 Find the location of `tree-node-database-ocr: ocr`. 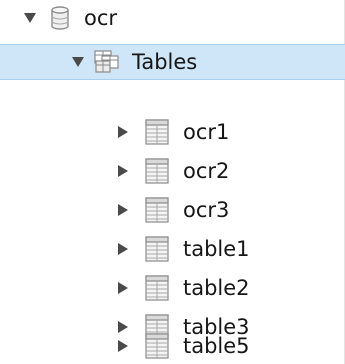

tree-node-database-ocr: ocr is located at coordinates (172, 18).